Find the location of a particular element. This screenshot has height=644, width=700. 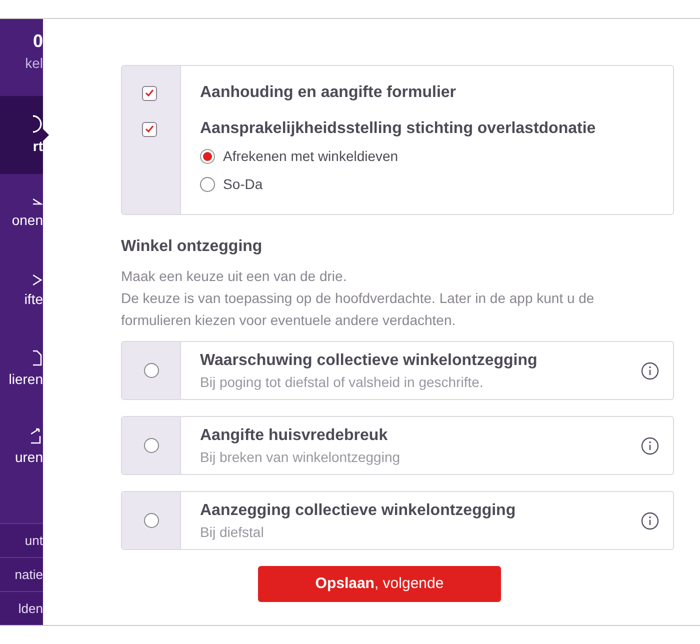

circle-icon is located at coordinates (38, 124).